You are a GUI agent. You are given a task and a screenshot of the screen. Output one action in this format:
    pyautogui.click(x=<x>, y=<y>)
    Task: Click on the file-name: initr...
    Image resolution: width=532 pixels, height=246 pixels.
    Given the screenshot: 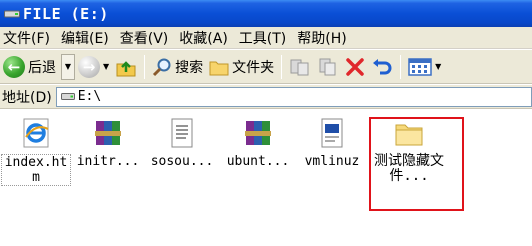 What is the action you would take?
    pyautogui.click(x=108, y=161)
    